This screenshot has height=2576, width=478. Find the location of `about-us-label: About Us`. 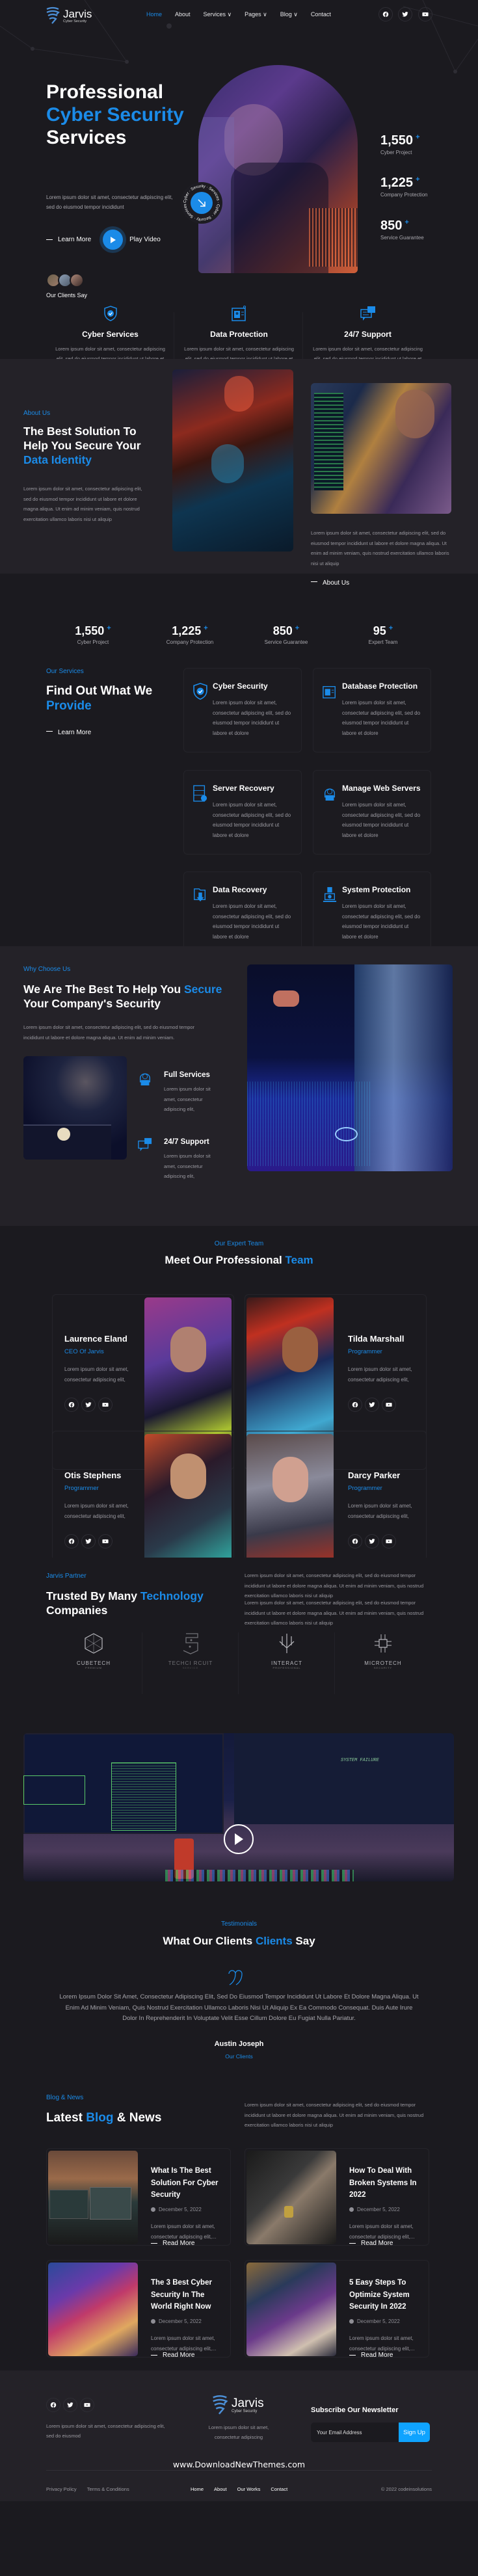

about-us-label: About Us is located at coordinates (336, 583).